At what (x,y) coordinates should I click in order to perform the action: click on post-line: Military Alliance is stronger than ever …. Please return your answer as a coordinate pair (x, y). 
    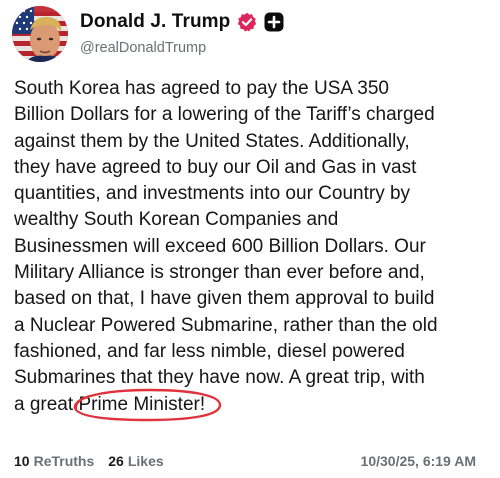
    Looking at the image, I should click on (219, 273).